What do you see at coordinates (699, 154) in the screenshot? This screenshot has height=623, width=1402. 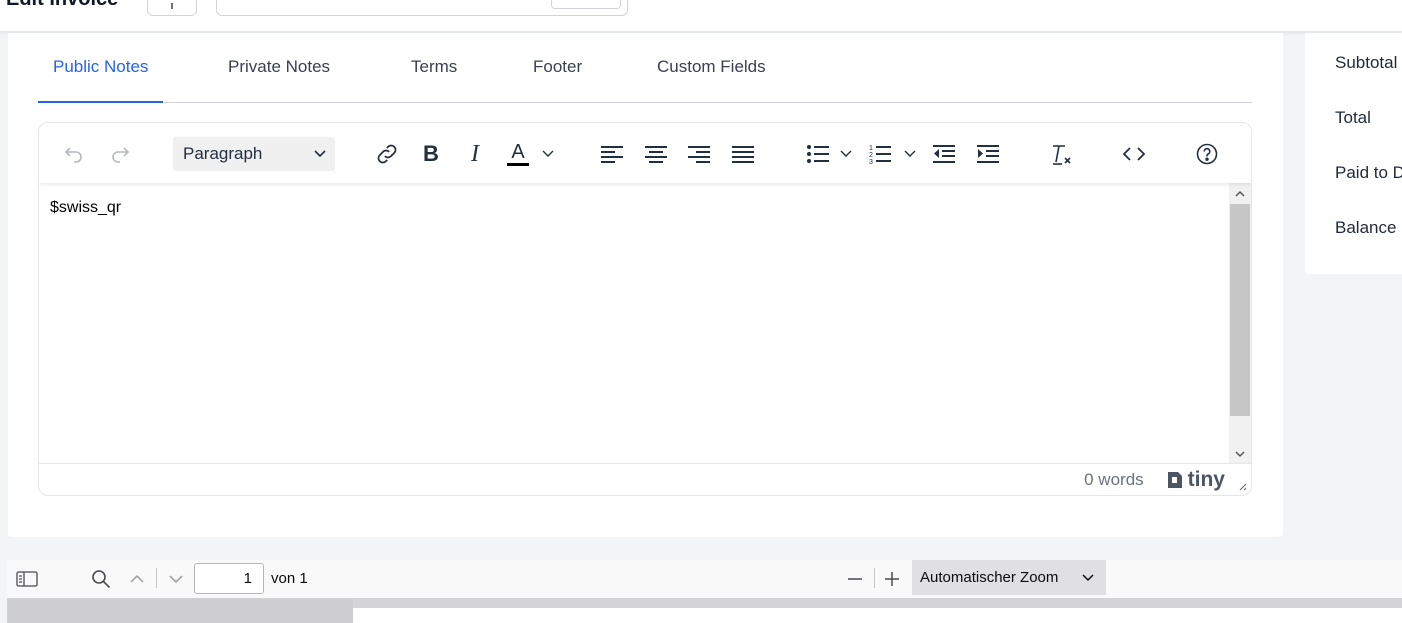 I see `align-right-icon` at bounding box center [699, 154].